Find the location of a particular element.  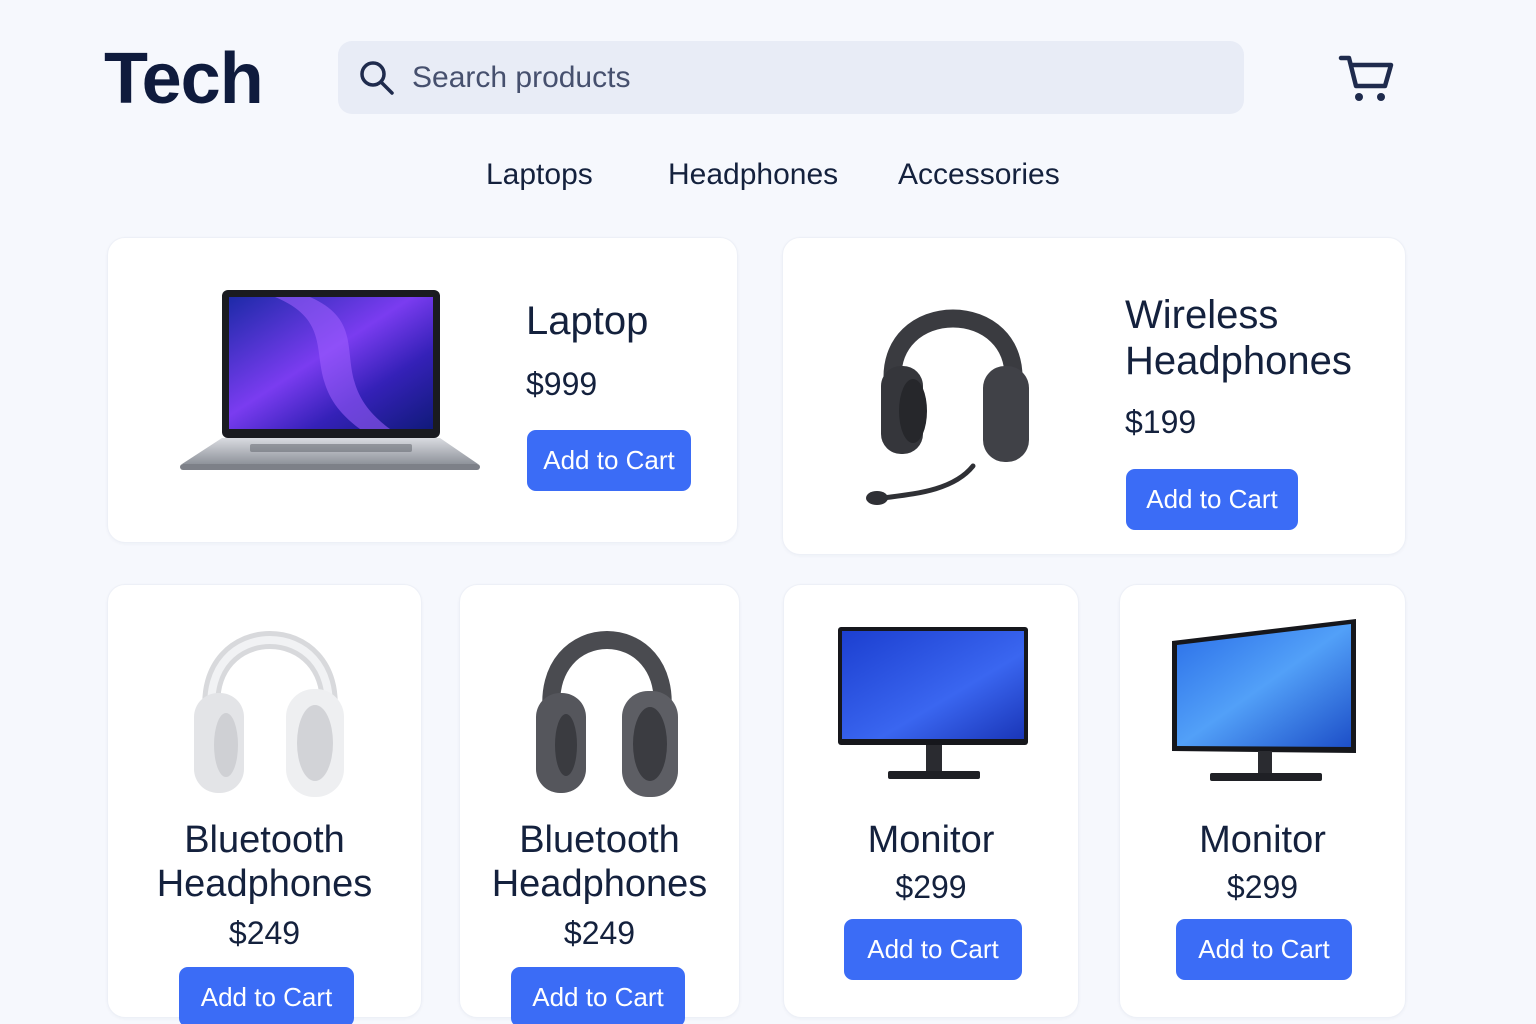

product-card-bluetooth-headphones-dark: Bluetooth Headphones $249 Add to Cart is located at coordinates (599, 804).